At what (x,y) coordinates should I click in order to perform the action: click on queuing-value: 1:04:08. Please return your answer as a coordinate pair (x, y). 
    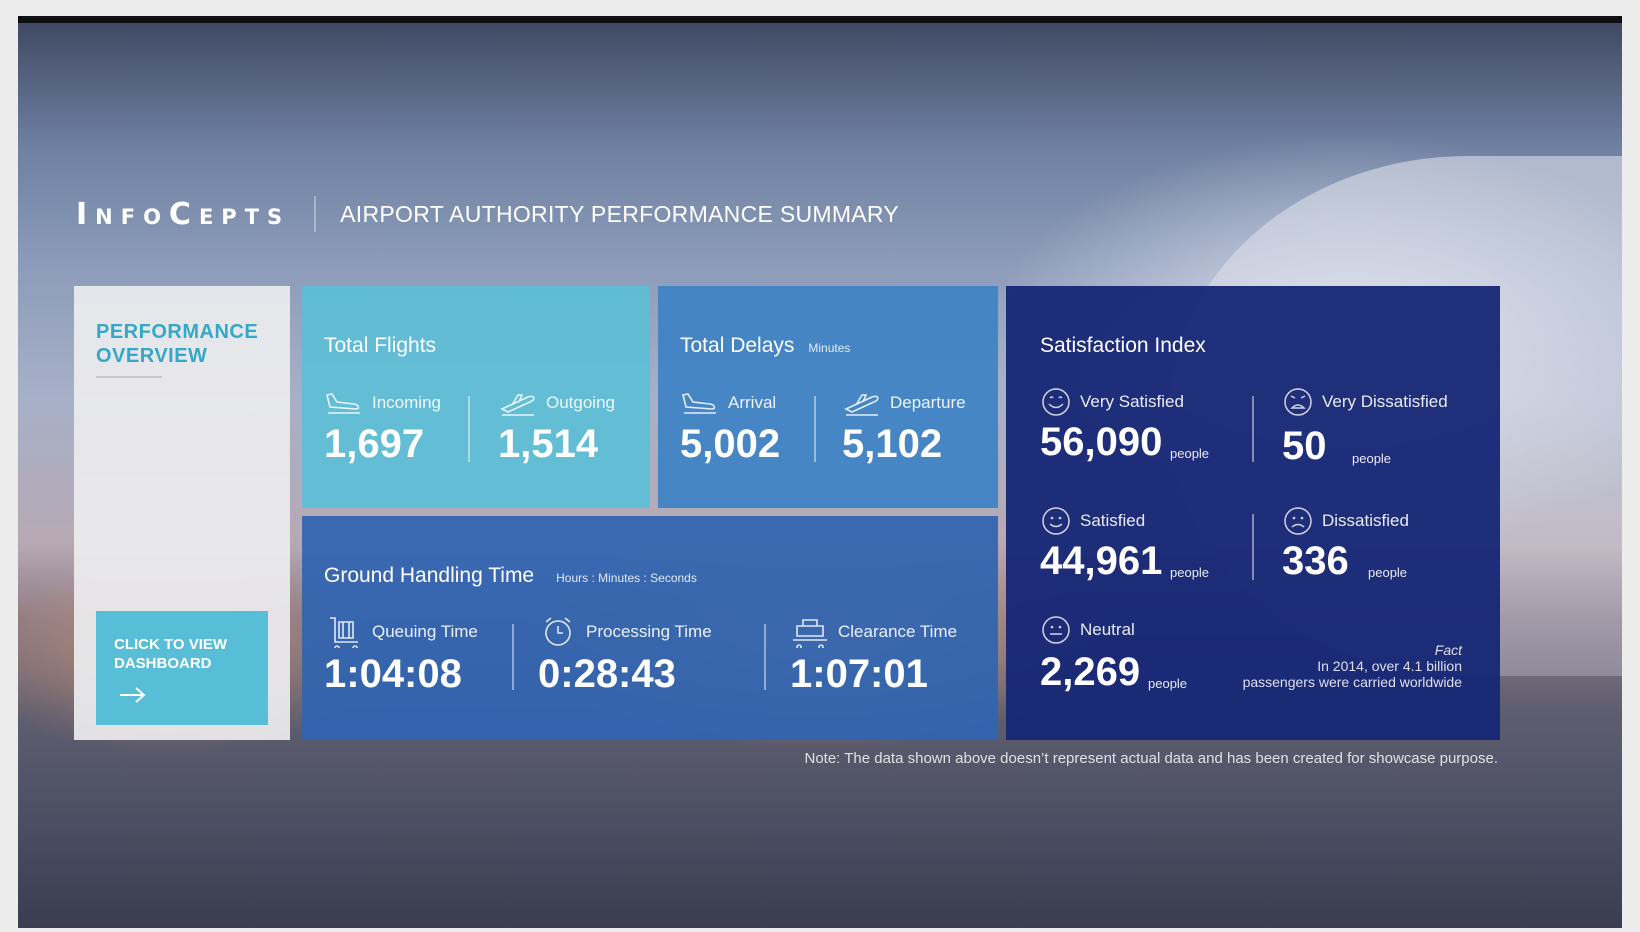
    Looking at the image, I should click on (393, 674).